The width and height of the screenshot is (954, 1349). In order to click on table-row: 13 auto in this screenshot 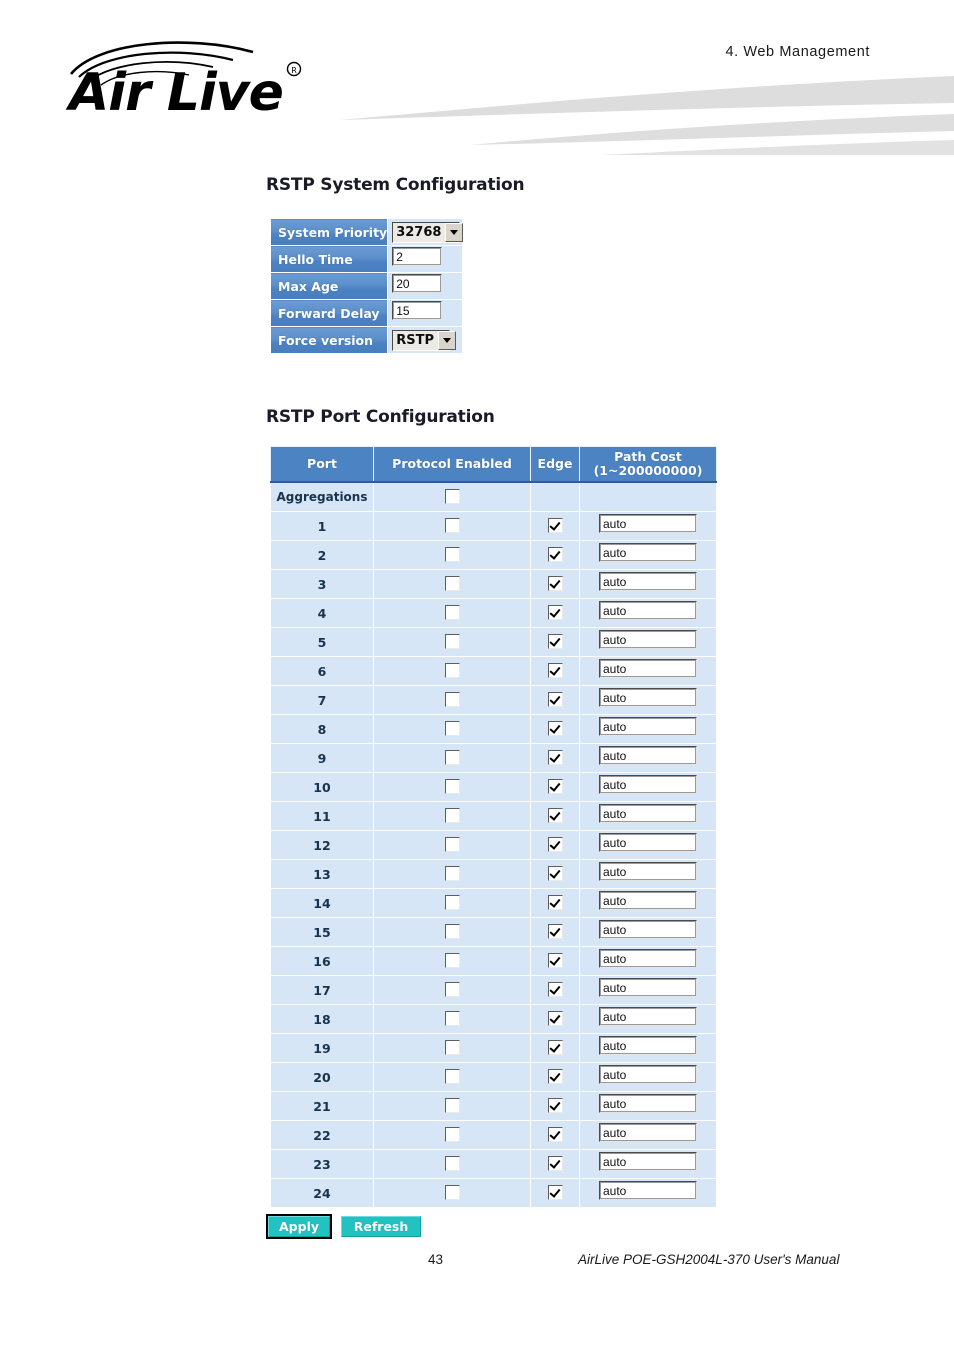, I will do `click(493, 874)`.